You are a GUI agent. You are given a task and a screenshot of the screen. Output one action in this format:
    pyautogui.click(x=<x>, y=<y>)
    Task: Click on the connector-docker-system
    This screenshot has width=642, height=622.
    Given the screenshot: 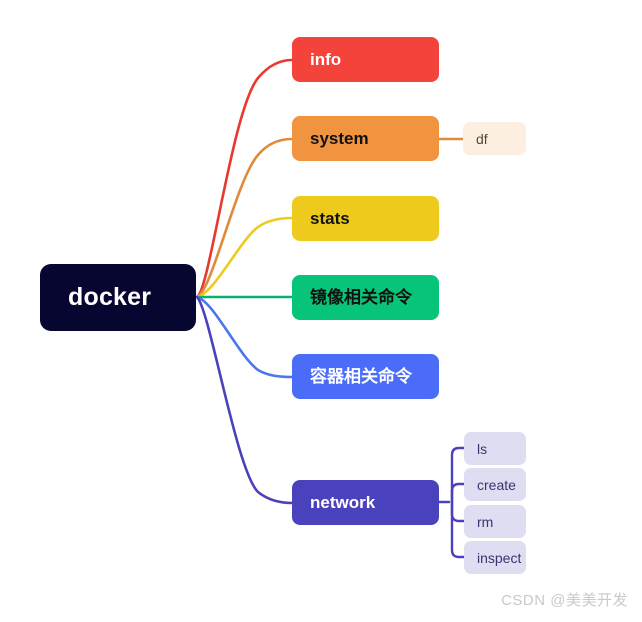 What is the action you would take?
    pyautogui.click(x=244, y=218)
    